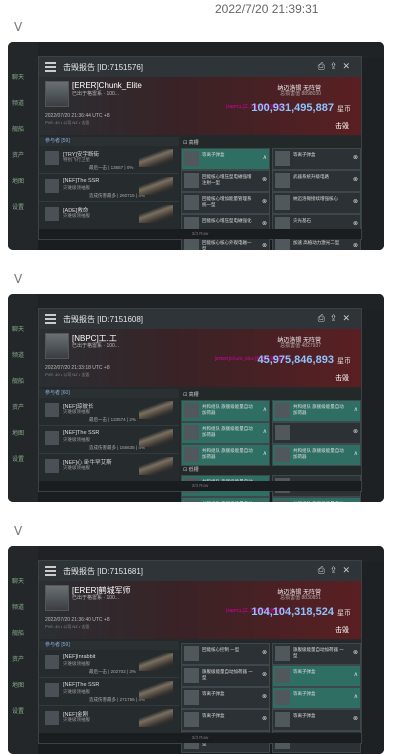 The image size is (400, 754). I want to click on fitting-slot: 回能核心控制 一型 ⊗, so click(225, 654).